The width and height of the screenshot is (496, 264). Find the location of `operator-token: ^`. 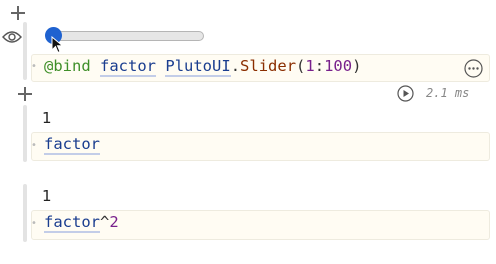

operator-token: ^ is located at coordinates (105, 222).